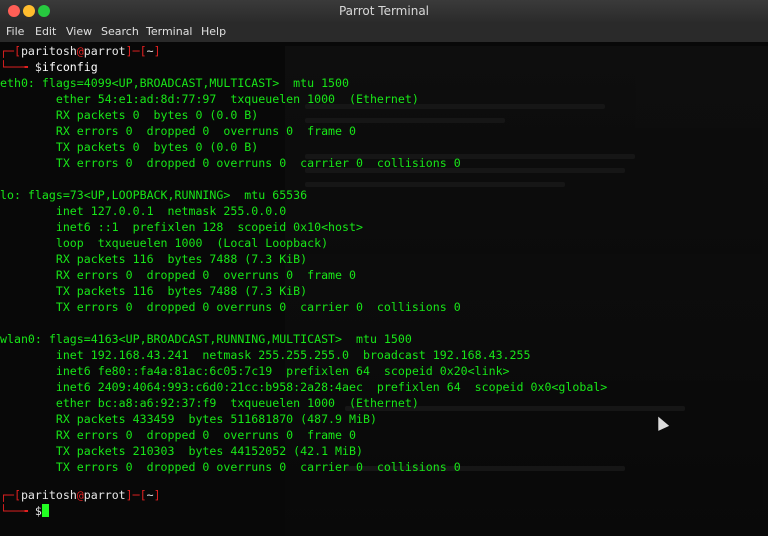 The image size is (768, 536). Describe the element at coordinates (120, 31) in the screenshot. I see `menu-search: Search` at that location.